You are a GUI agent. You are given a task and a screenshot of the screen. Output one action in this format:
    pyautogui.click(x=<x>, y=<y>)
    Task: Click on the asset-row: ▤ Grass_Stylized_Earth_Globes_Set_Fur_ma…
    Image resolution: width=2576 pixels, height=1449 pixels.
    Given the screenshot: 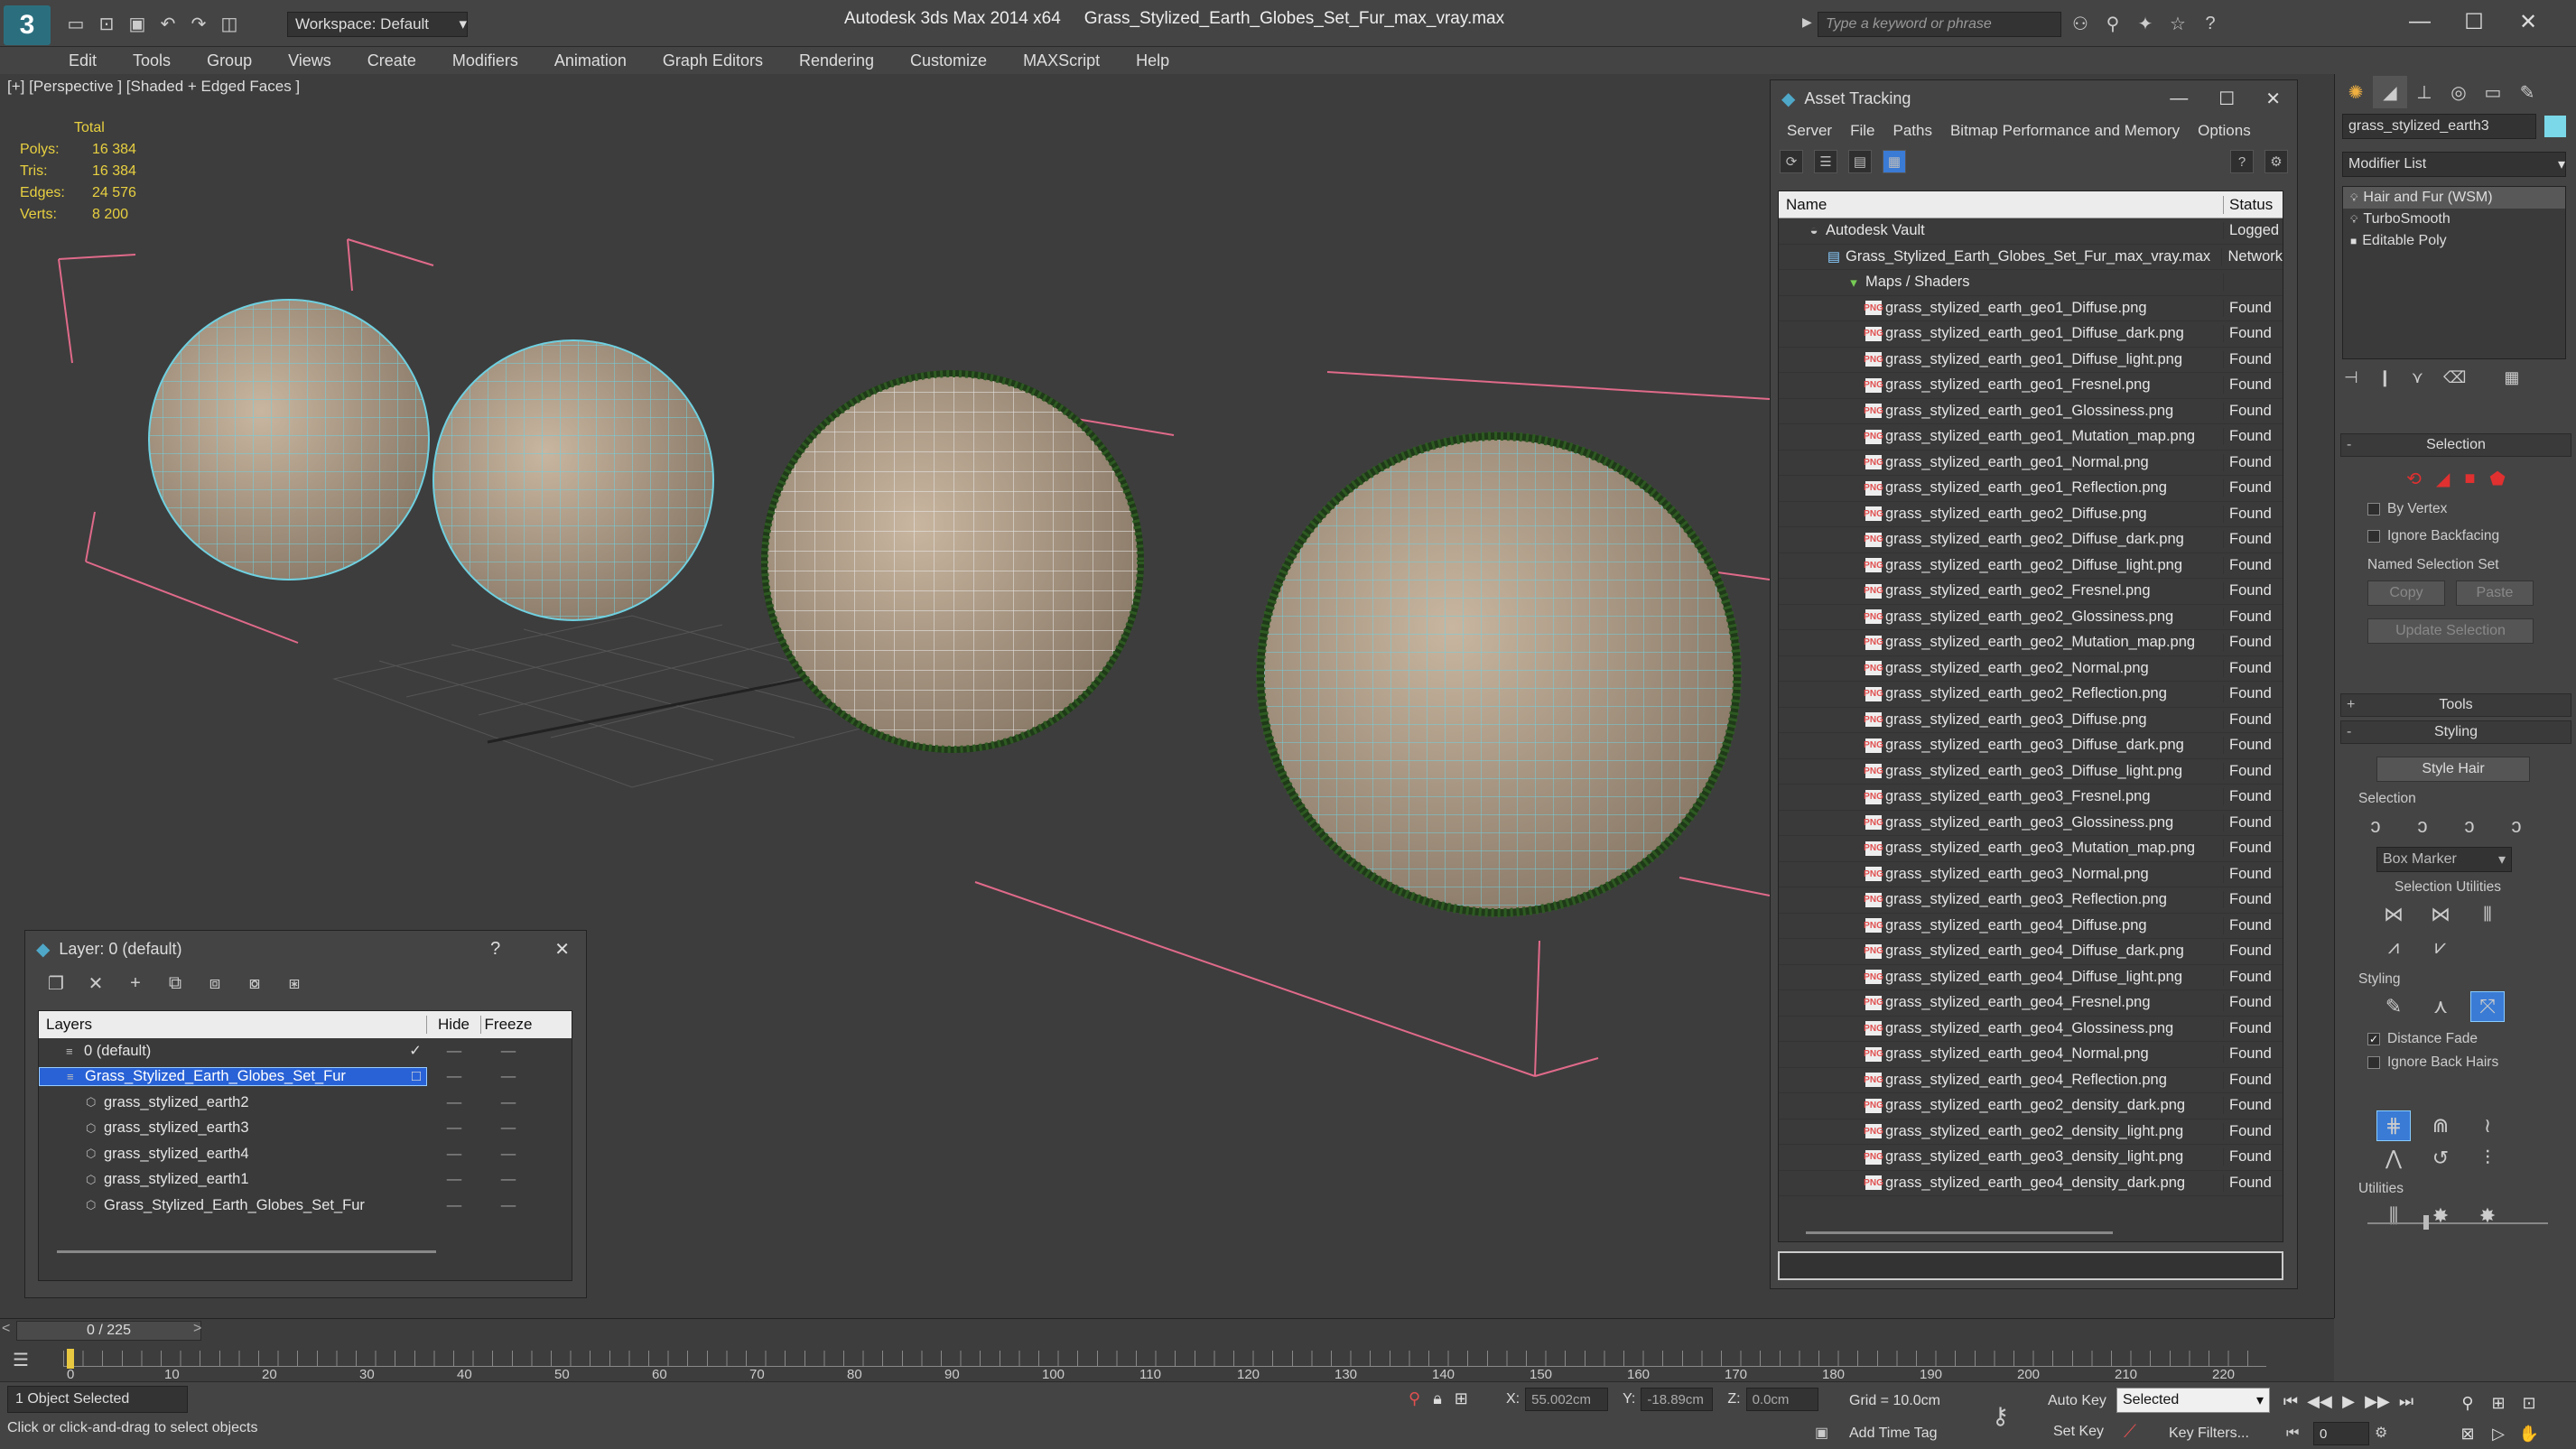 What is the action you would take?
    pyautogui.click(x=2031, y=257)
    